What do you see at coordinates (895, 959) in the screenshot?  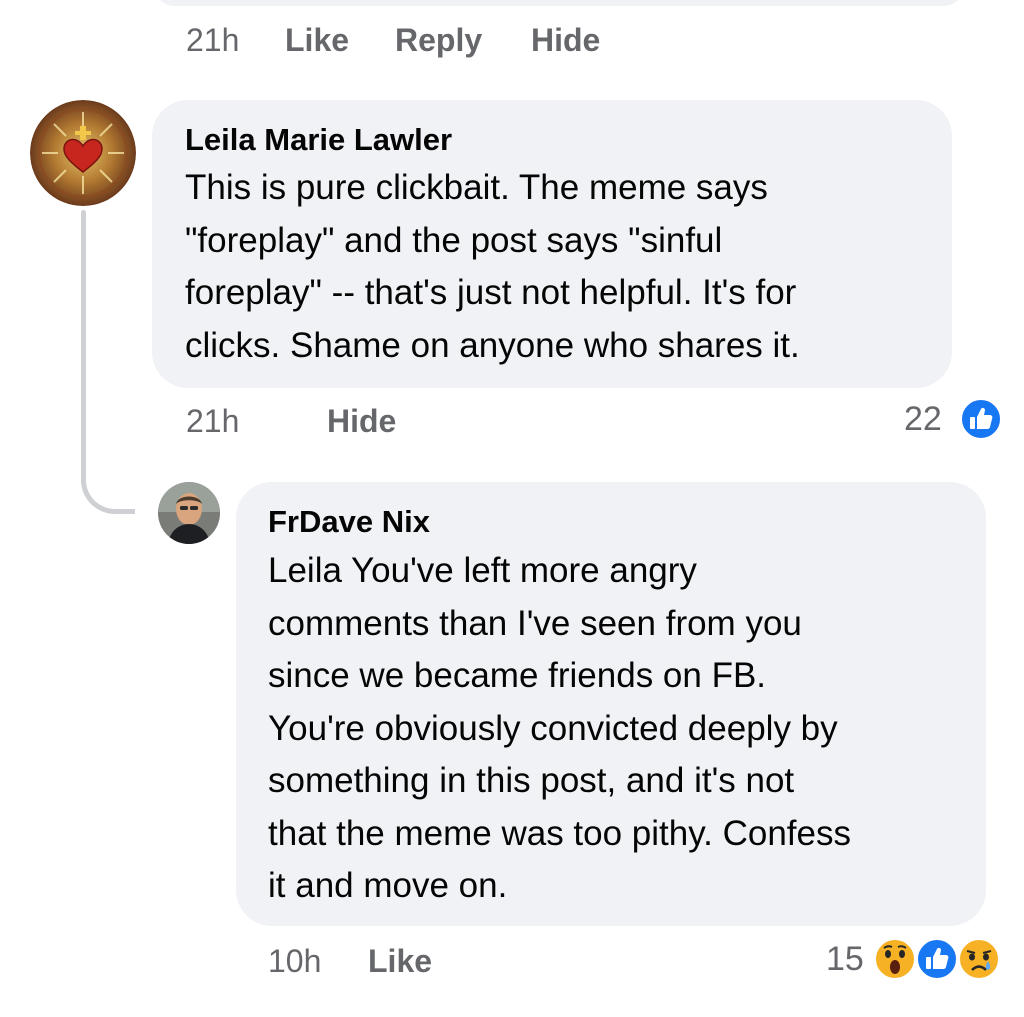 I see `wow-reaction-icon` at bounding box center [895, 959].